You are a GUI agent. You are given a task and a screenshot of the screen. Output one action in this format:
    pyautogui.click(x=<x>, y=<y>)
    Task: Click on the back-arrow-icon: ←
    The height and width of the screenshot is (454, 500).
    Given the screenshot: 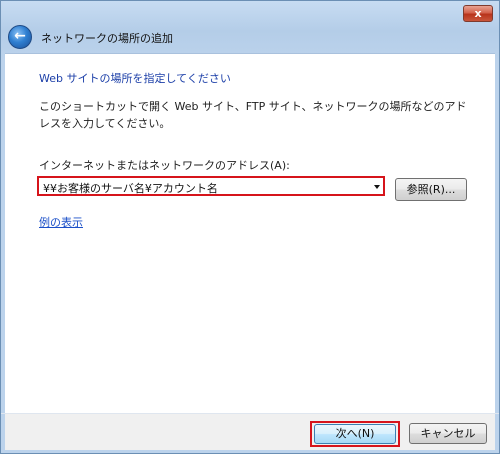 What is the action you would take?
    pyautogui.click(x=20, y=36)
    